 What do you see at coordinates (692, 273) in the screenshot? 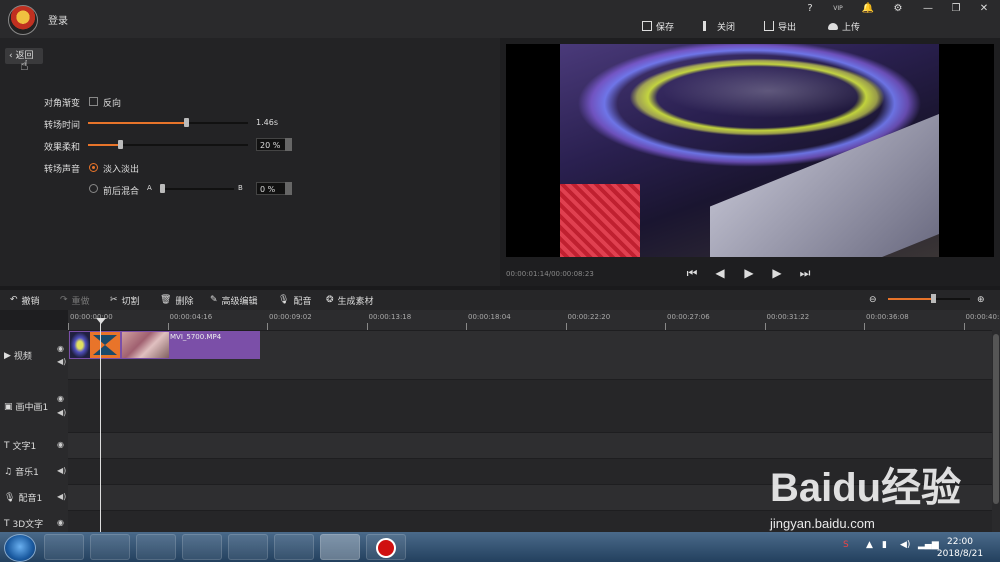
I see `skip-start-icon: ⏮` at bounding box center [692, 273].